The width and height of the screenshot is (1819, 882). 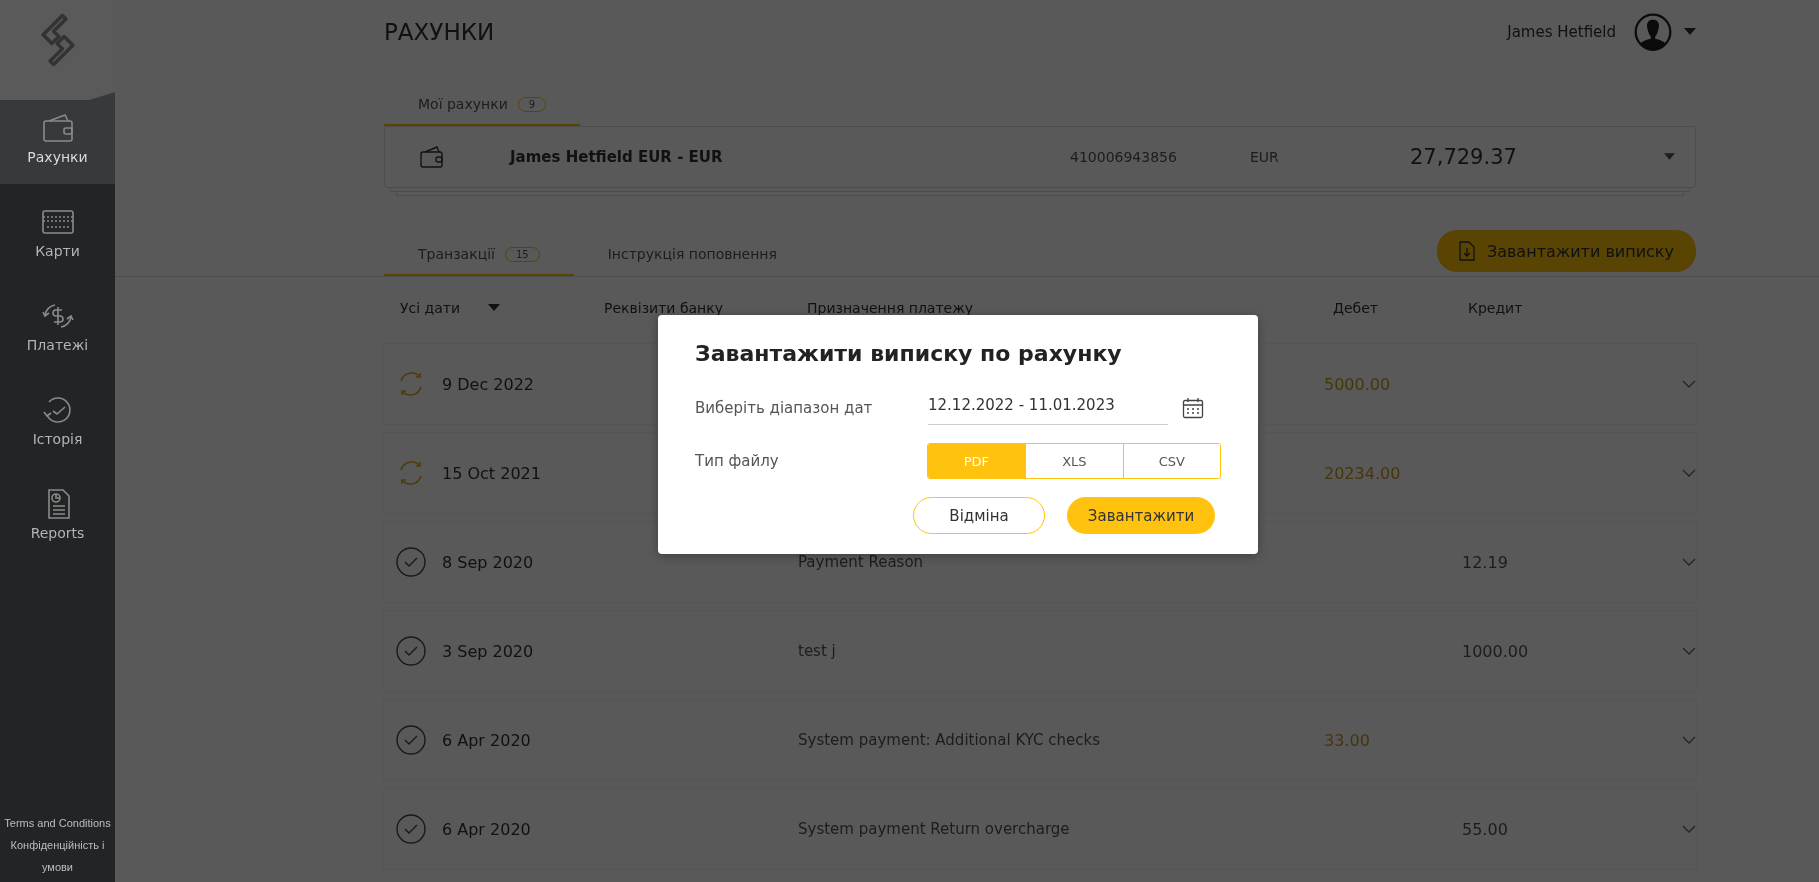 What do you see at coordinates (1265, 157) in the screenshot?
I see `account-currency: EUR` at bounding box center [1265, 157].